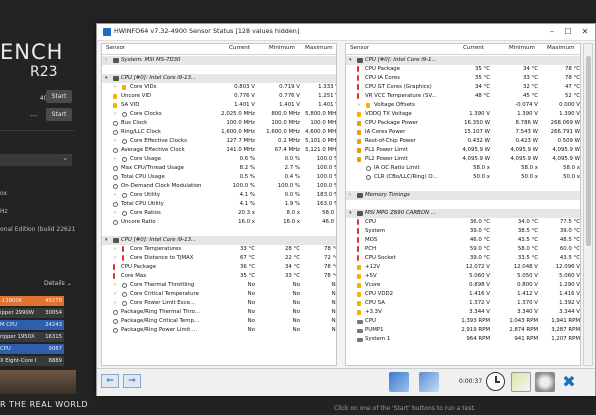 The width and height of the screenshot is (596, 415). I want to click on sensor-row: Total CPU Utility 4.1 % 1.9 % 163.0 %, so click(219, 204).